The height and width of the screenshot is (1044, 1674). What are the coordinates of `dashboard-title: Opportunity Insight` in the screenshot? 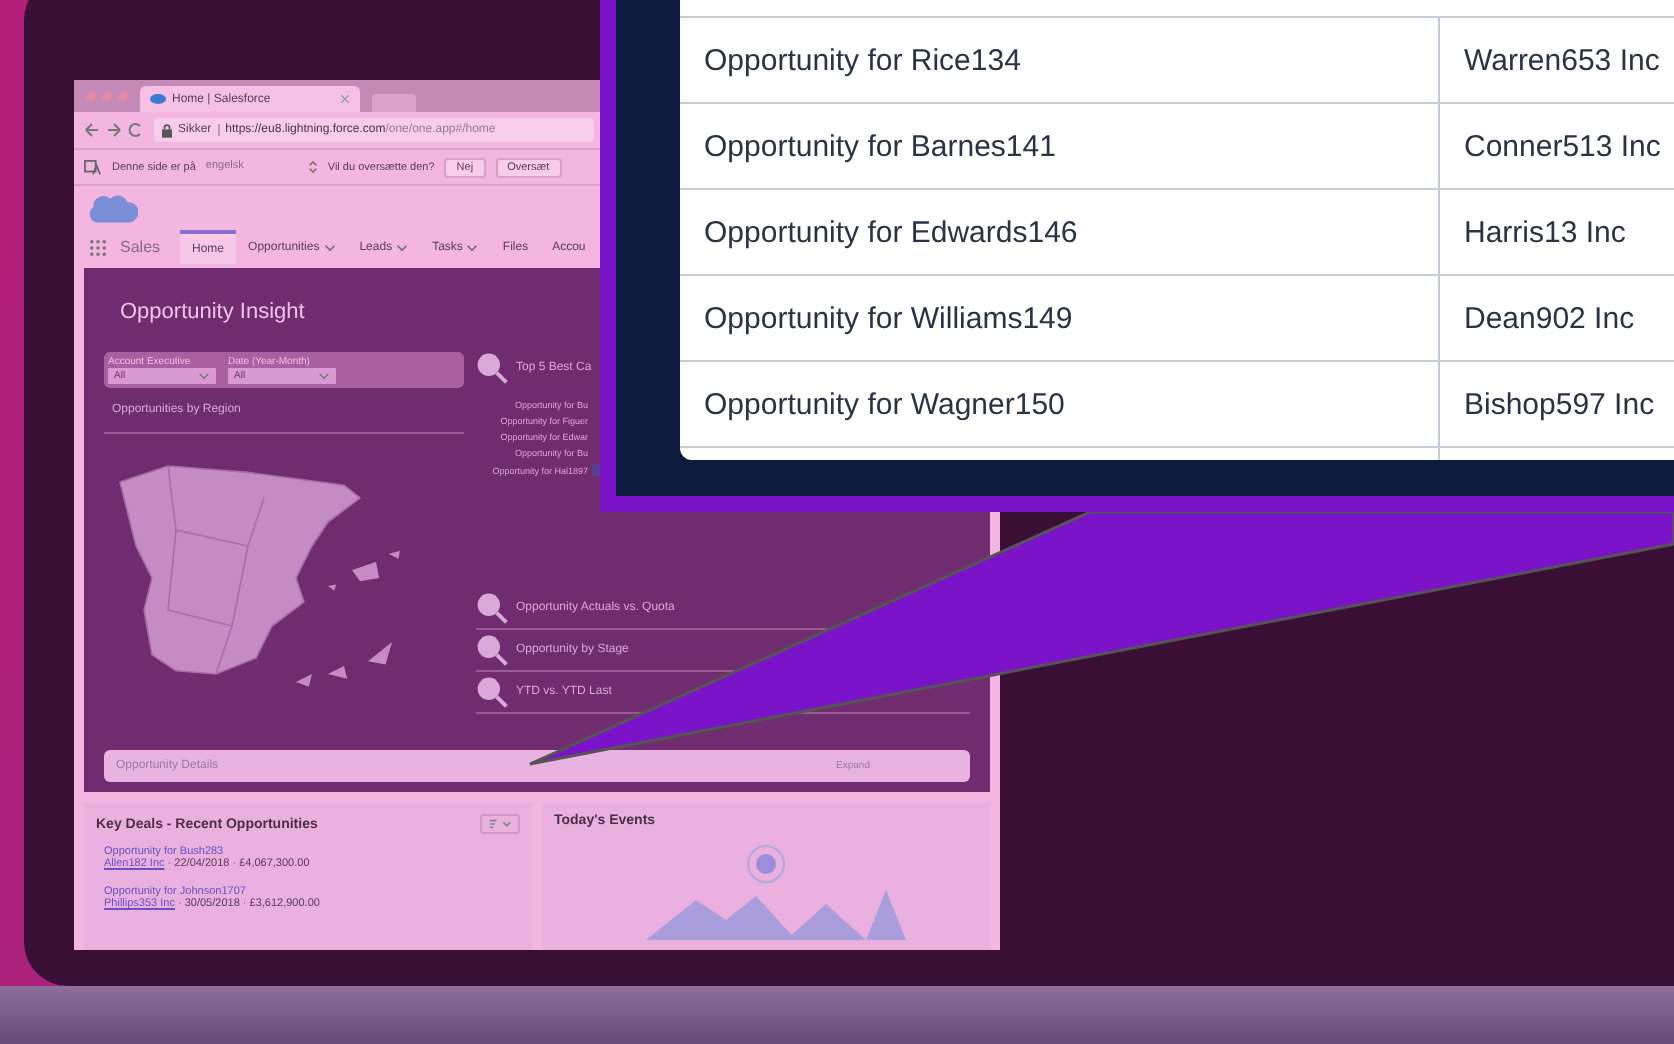 It's located at (212, 312).